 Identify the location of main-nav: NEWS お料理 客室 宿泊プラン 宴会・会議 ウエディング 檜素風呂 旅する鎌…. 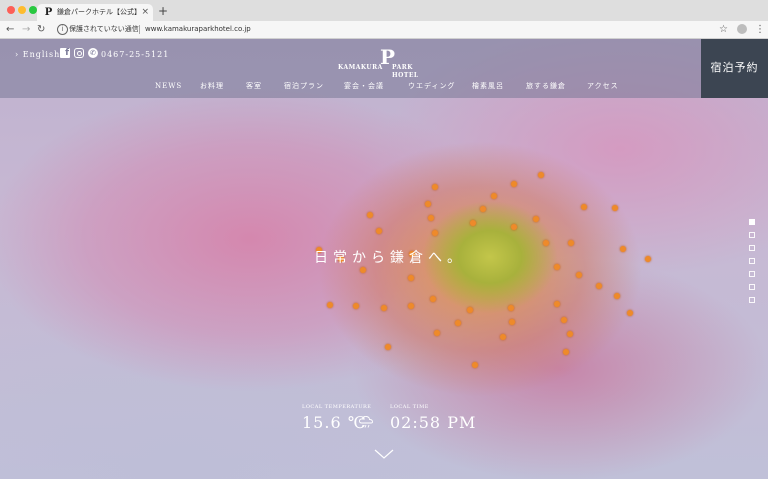
(350, 87).